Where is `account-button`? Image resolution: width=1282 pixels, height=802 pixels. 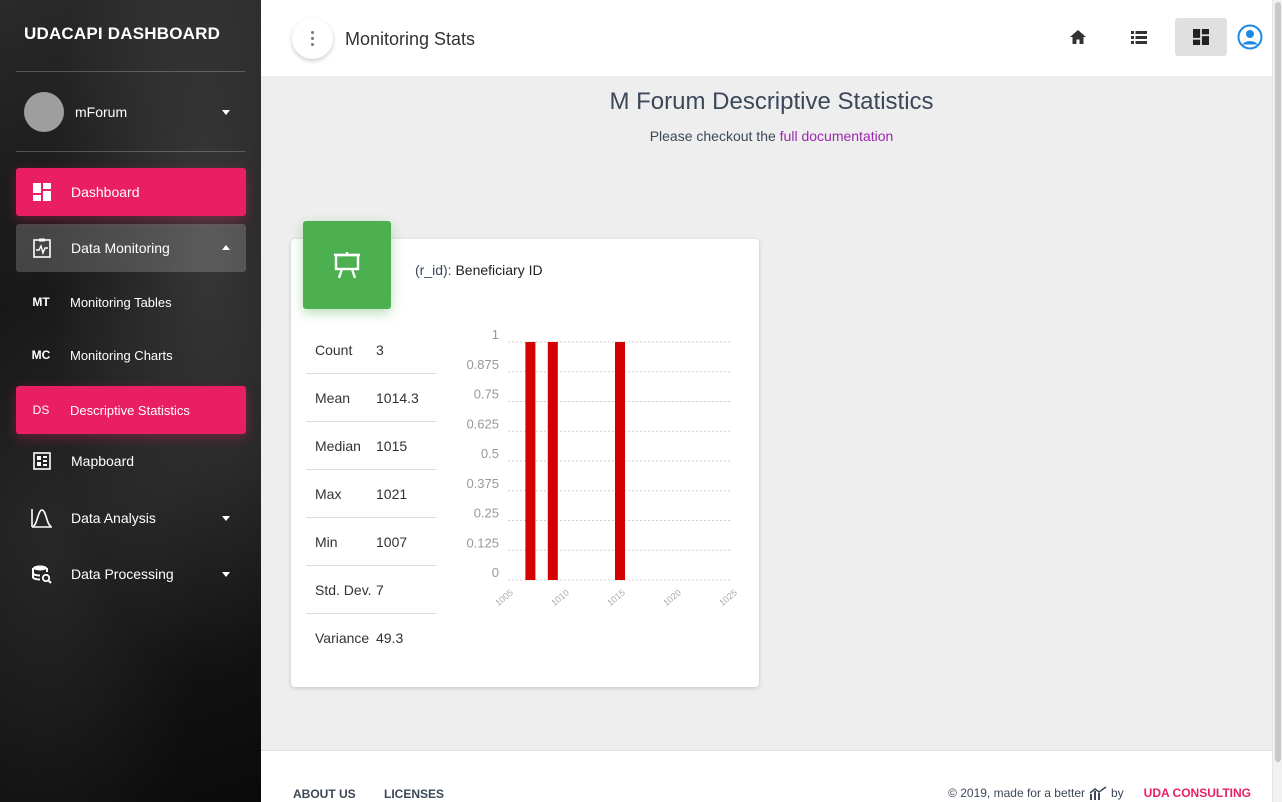
account-button is located at coordinates (1250, 37).